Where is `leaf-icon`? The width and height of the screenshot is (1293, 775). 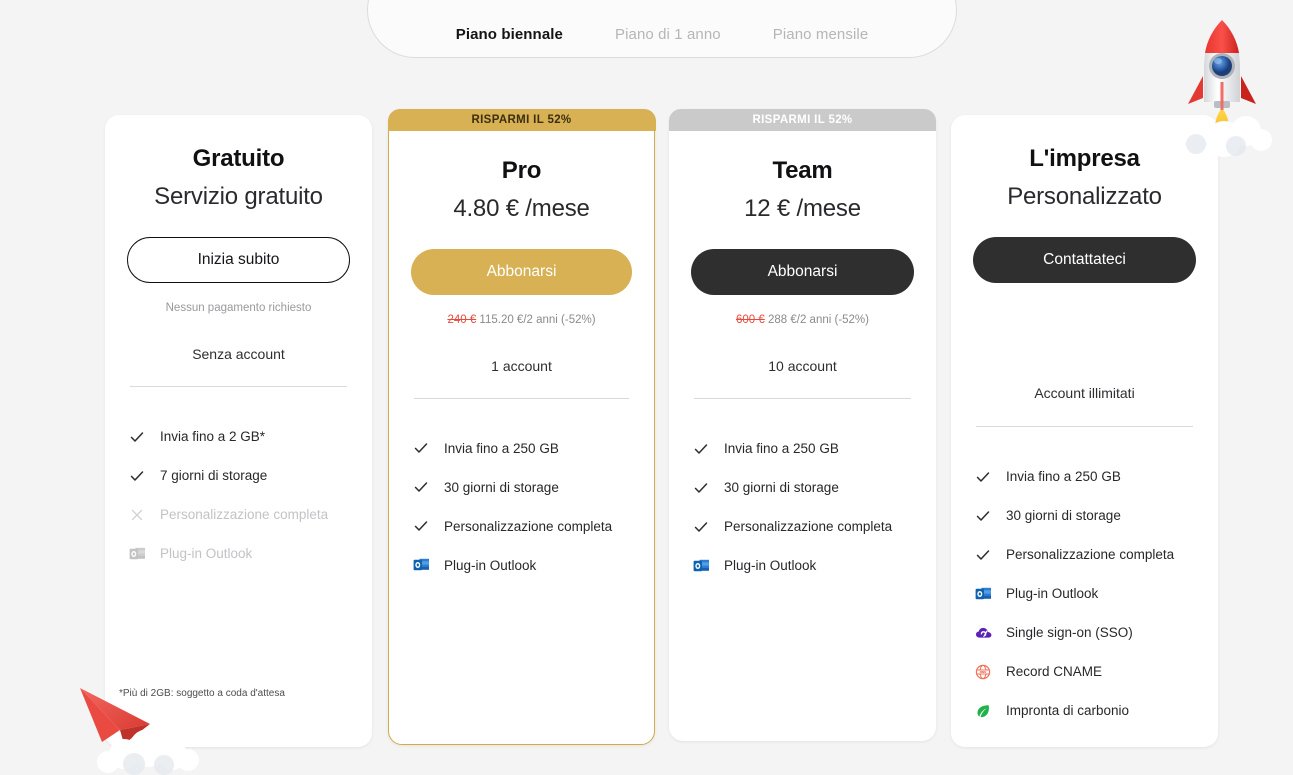
leaf-icon is located at coordinates (986, 711).